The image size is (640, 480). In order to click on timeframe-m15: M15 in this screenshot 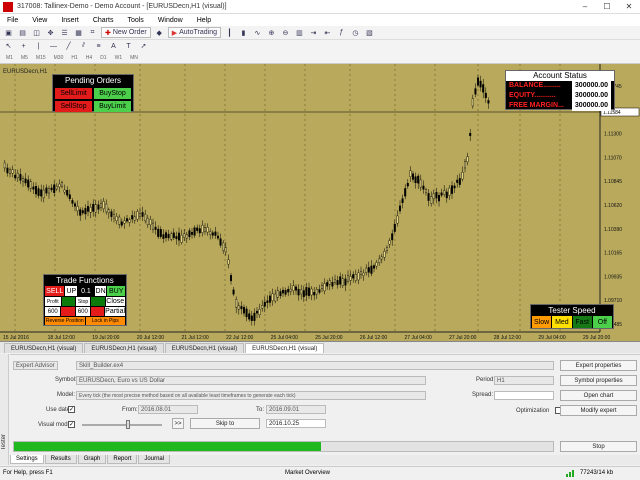, I will do `click(41, 58)`.